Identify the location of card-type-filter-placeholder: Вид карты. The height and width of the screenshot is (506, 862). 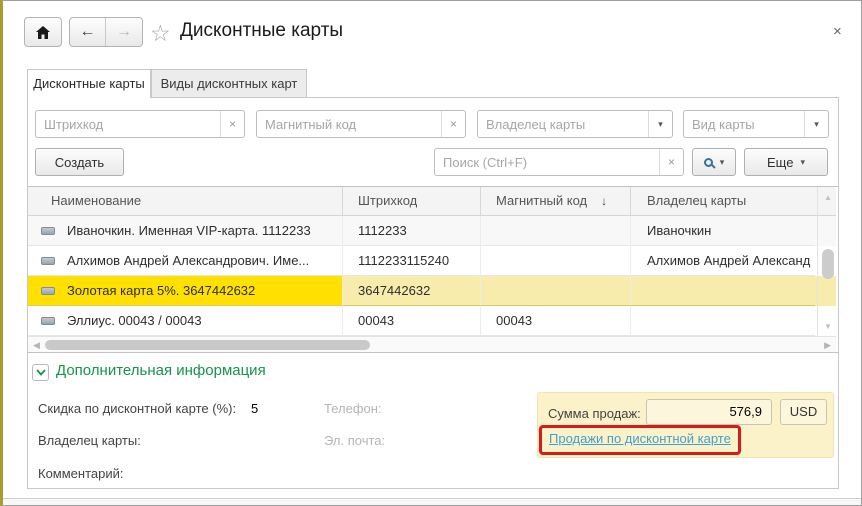
(723, 124).